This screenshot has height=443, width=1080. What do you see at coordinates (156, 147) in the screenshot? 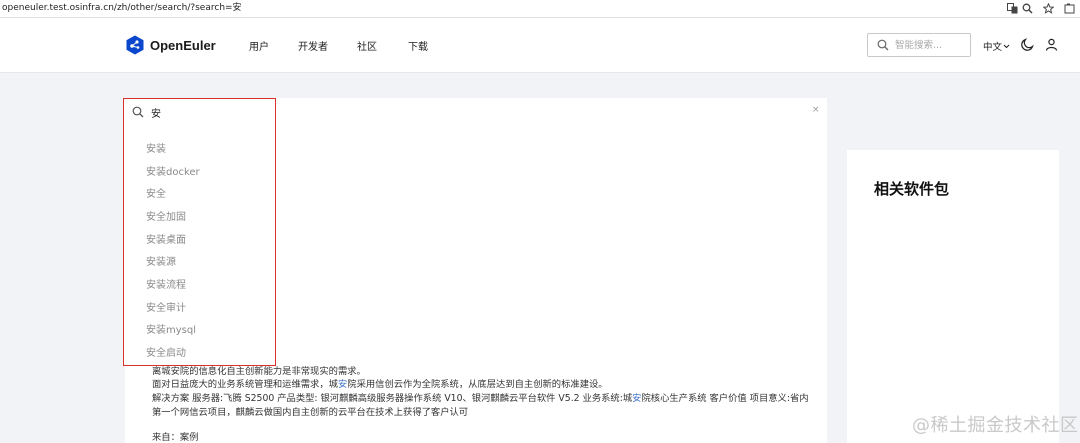
I see `suggestion-item: 安装` at bounding box center [156, 147].